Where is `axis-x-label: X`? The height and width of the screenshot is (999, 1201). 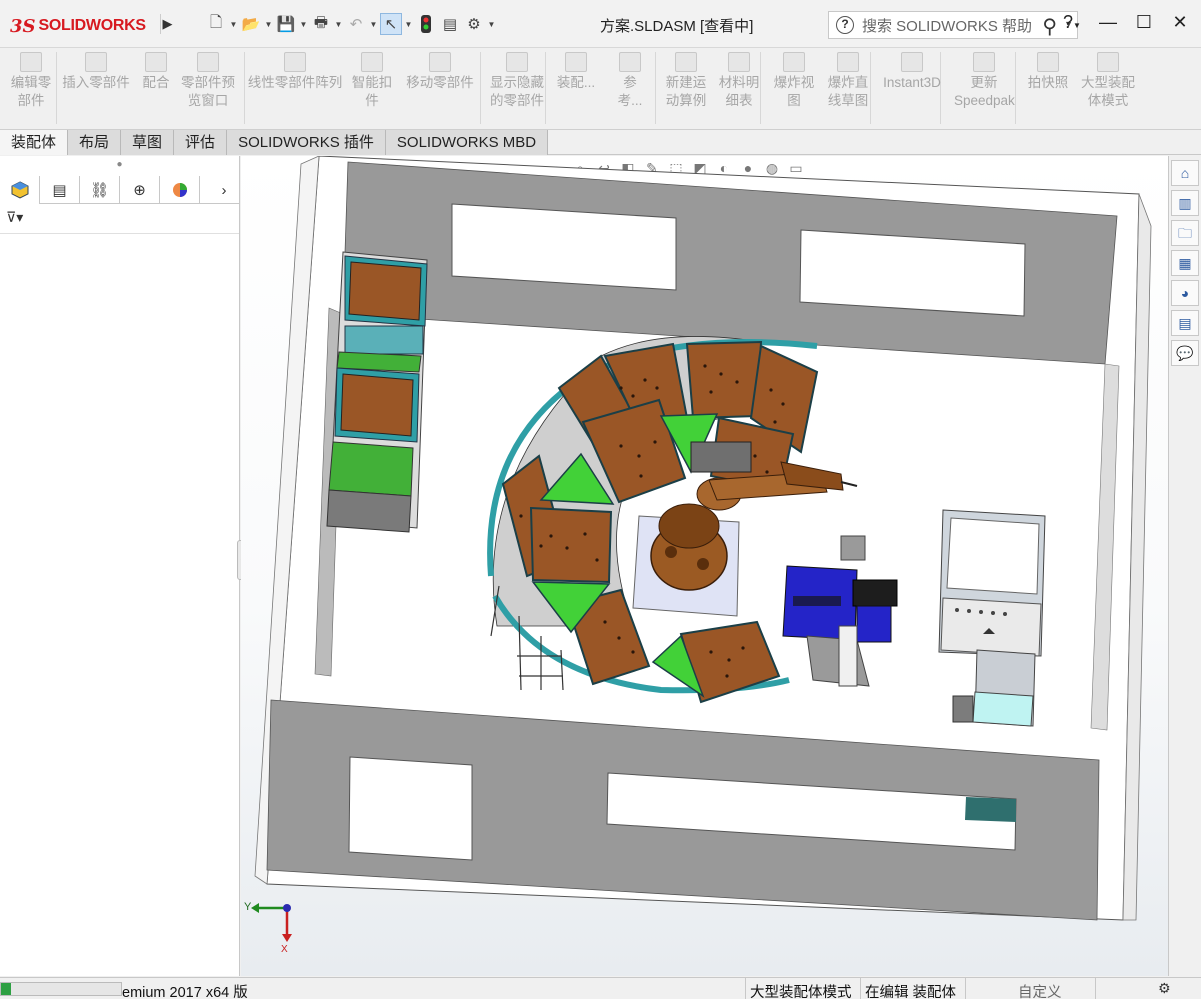 axis-x-label: X is located at coordinates (284, 949).